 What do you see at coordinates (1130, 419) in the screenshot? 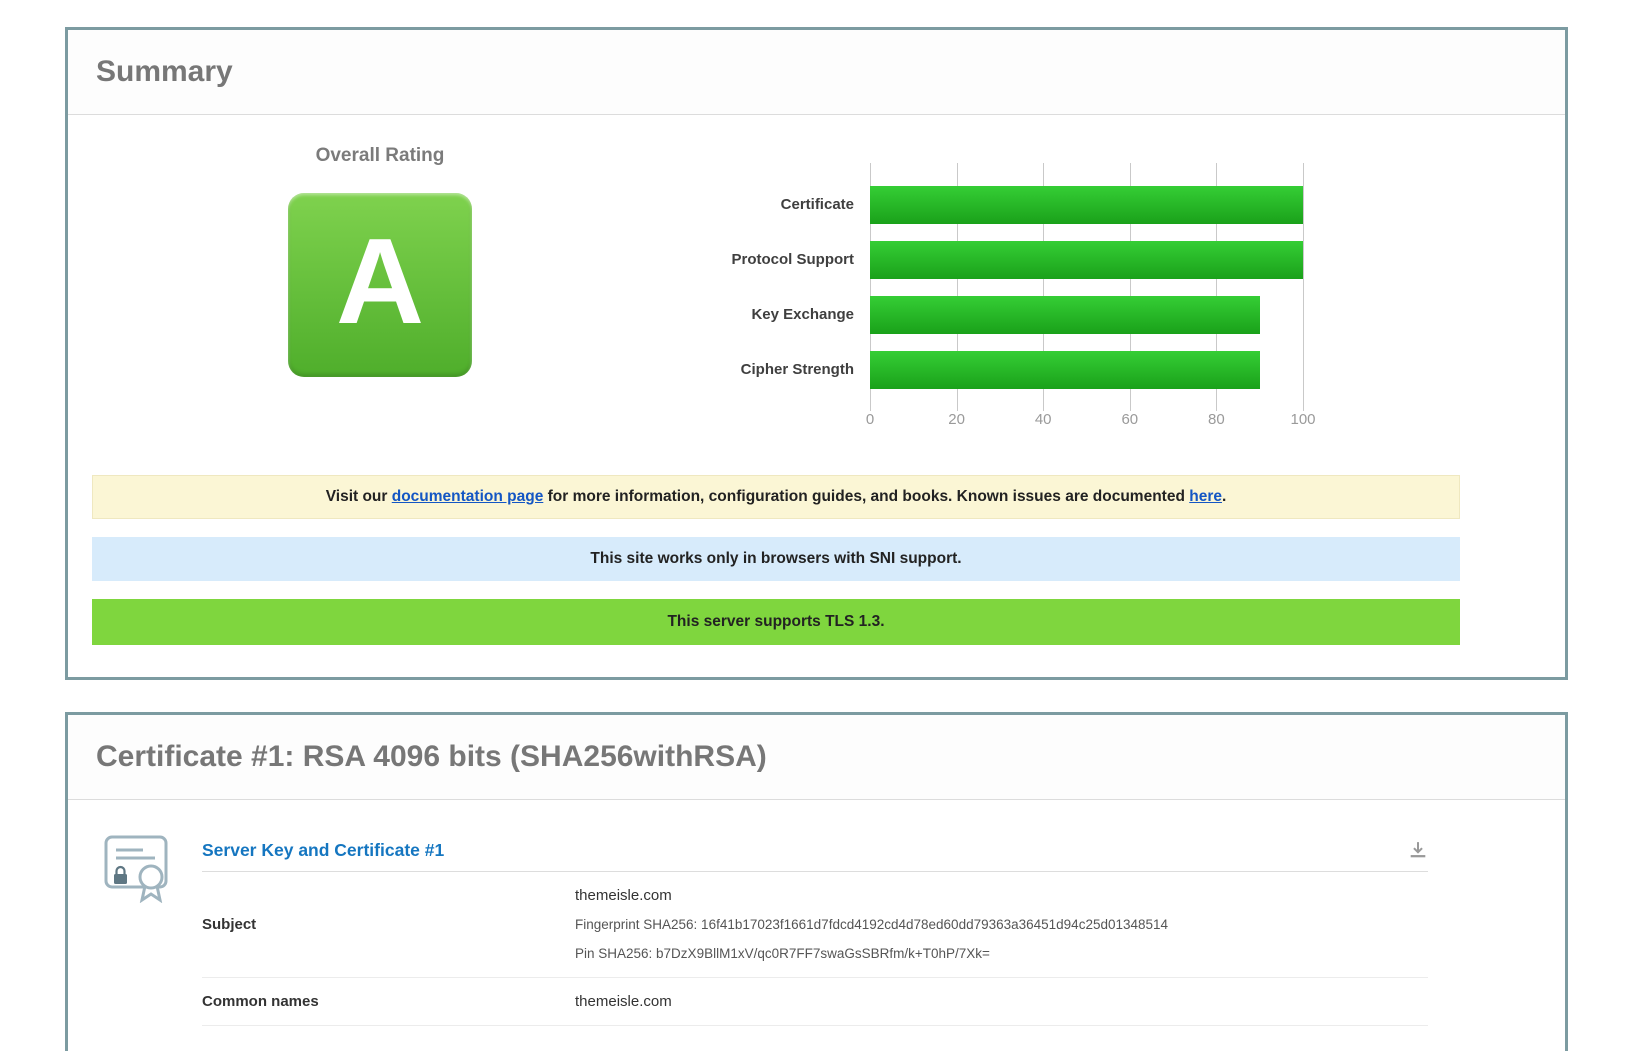
I see `chart-axis-tick: 60` at bounding box center [1130, 419].